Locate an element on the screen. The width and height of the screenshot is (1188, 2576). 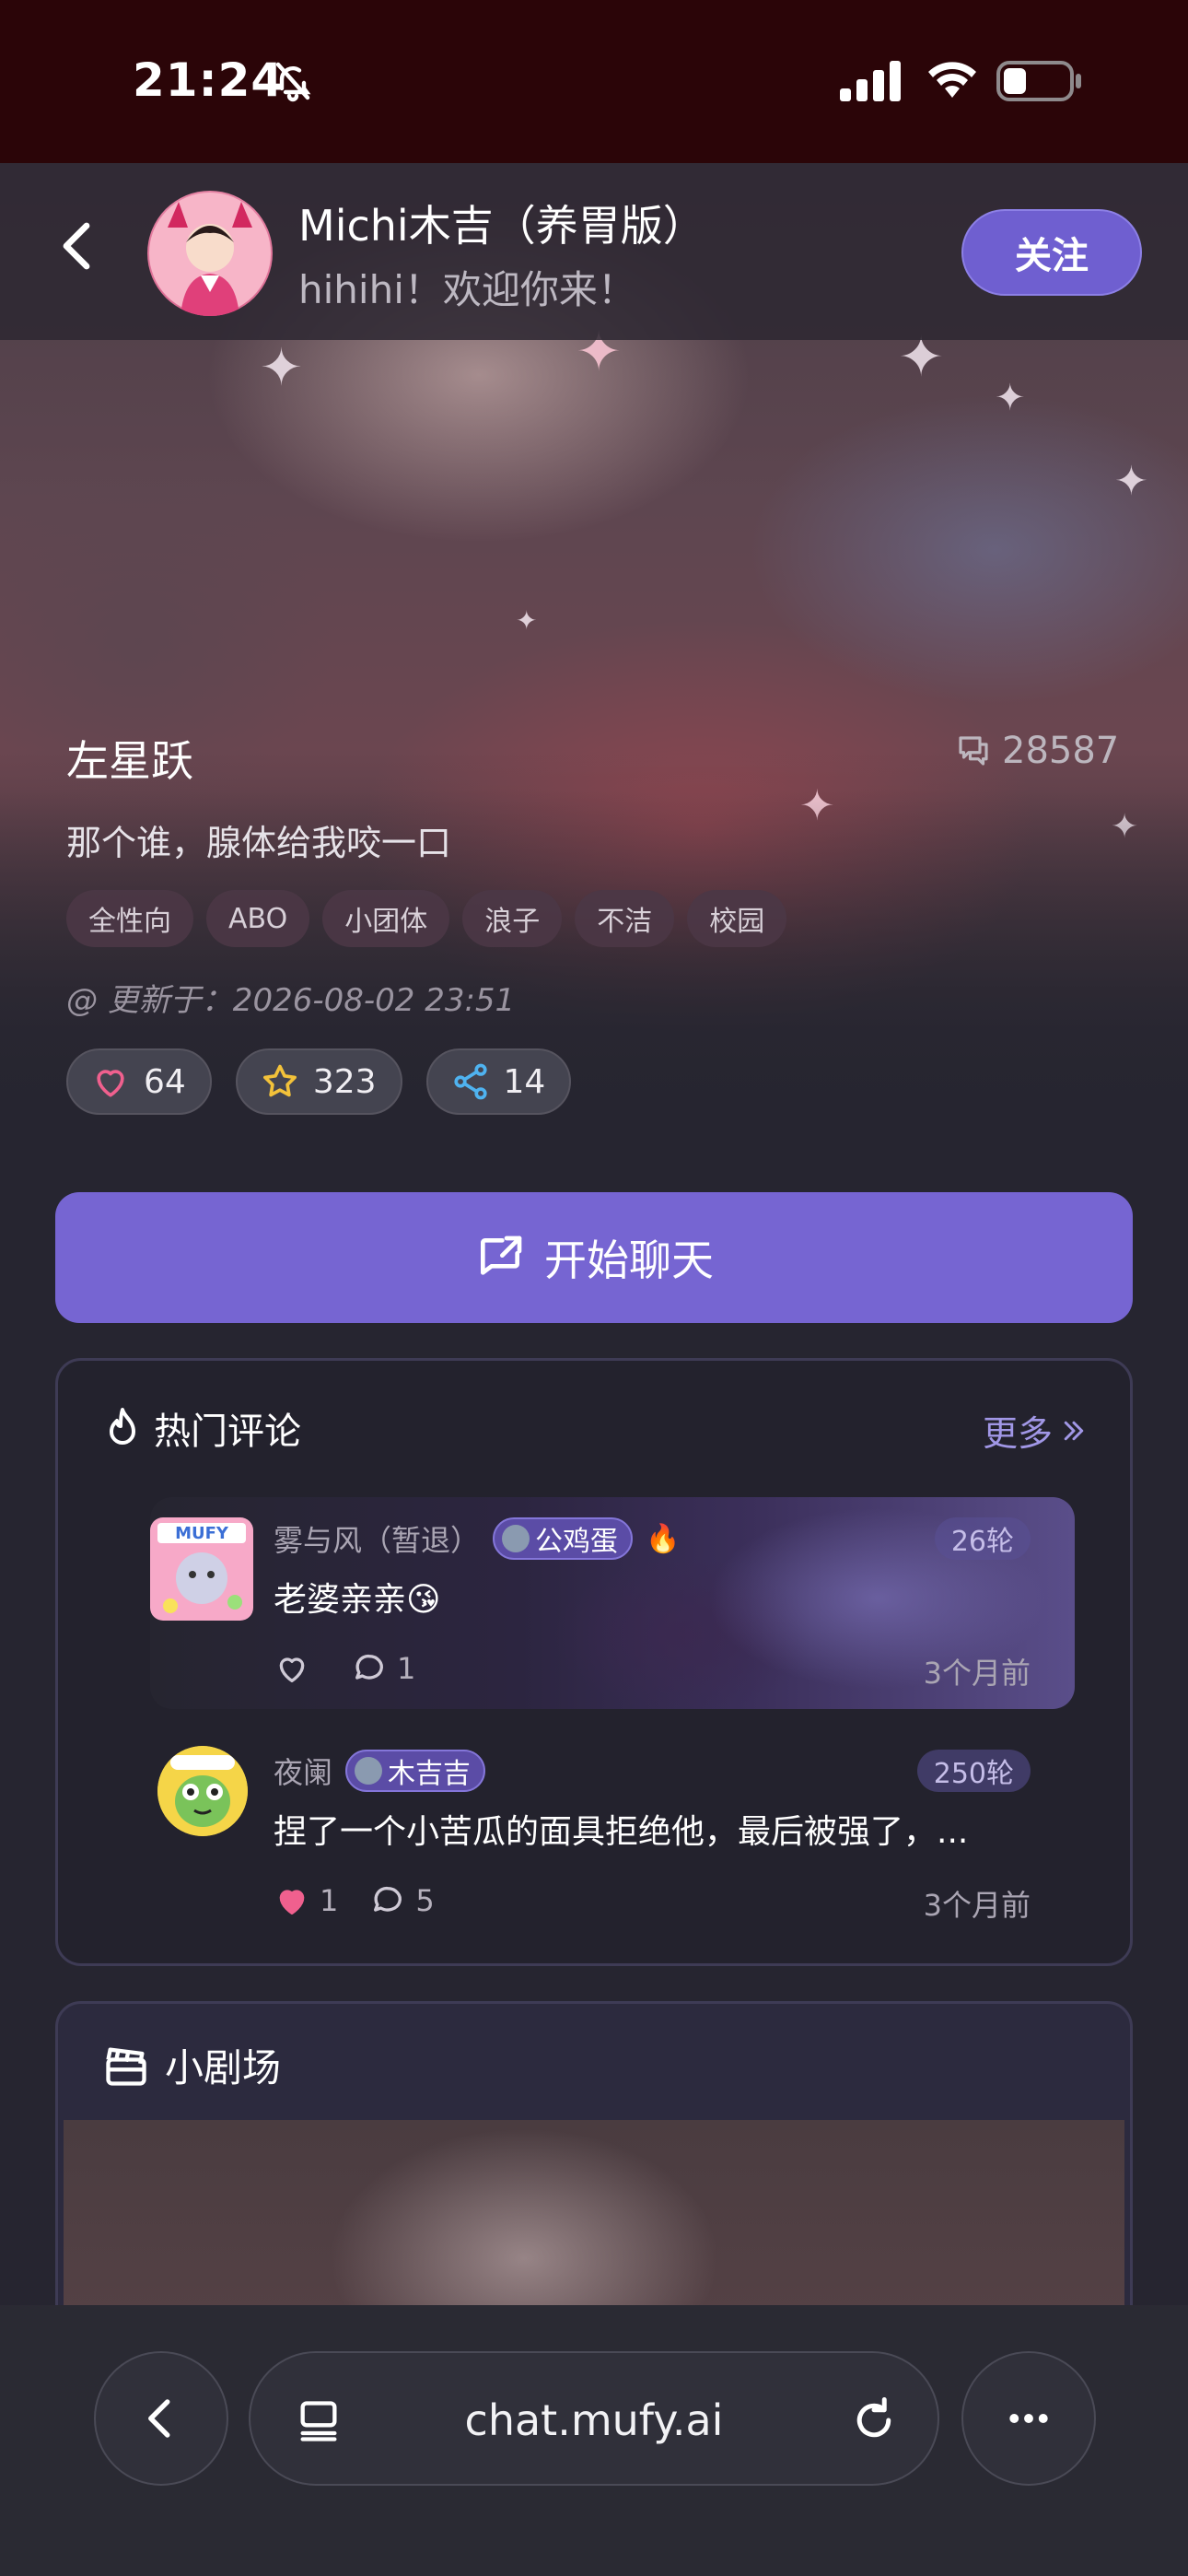
chat-count-value: 28587 is located at coordinates (1061, 751).